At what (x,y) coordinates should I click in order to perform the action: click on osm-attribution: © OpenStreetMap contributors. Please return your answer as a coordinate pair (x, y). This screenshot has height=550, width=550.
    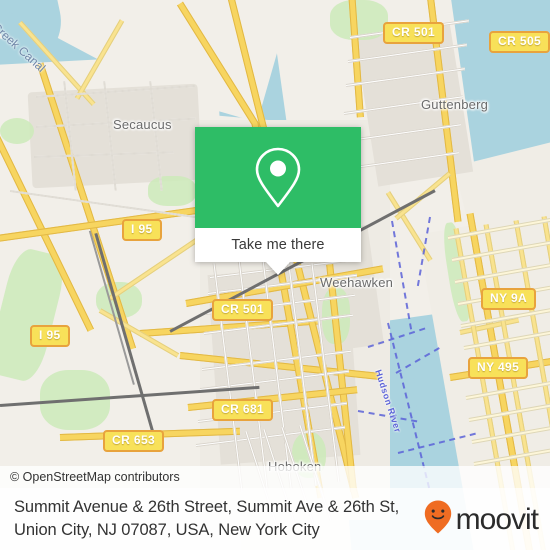
    Looking at the image, I should click on (275, 477).